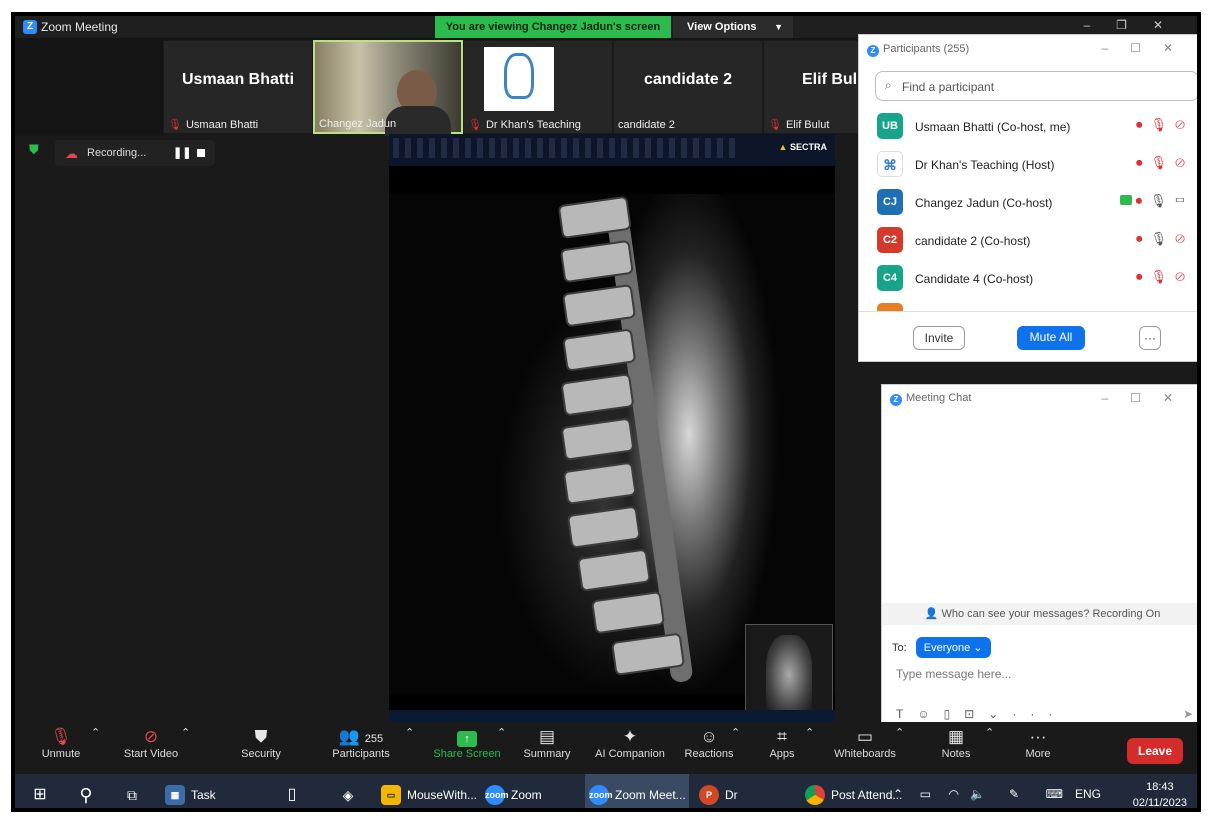 Image resolution: width=1213 pixels, height=823 pixels. I want to click on thumbnail-name: Elif Bulut, so click(807, 125).